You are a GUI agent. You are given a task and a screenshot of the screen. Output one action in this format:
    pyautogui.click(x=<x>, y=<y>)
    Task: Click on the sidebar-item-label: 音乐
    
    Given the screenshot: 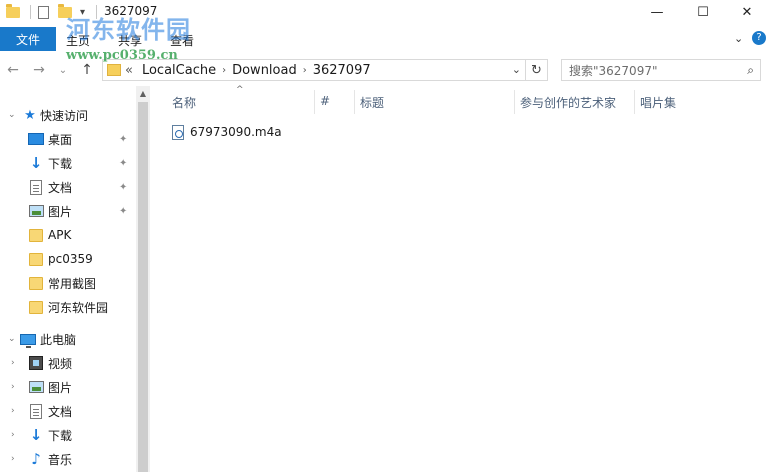 What is the action you would take?
    pyautogui.click(x=60, y=459)
    